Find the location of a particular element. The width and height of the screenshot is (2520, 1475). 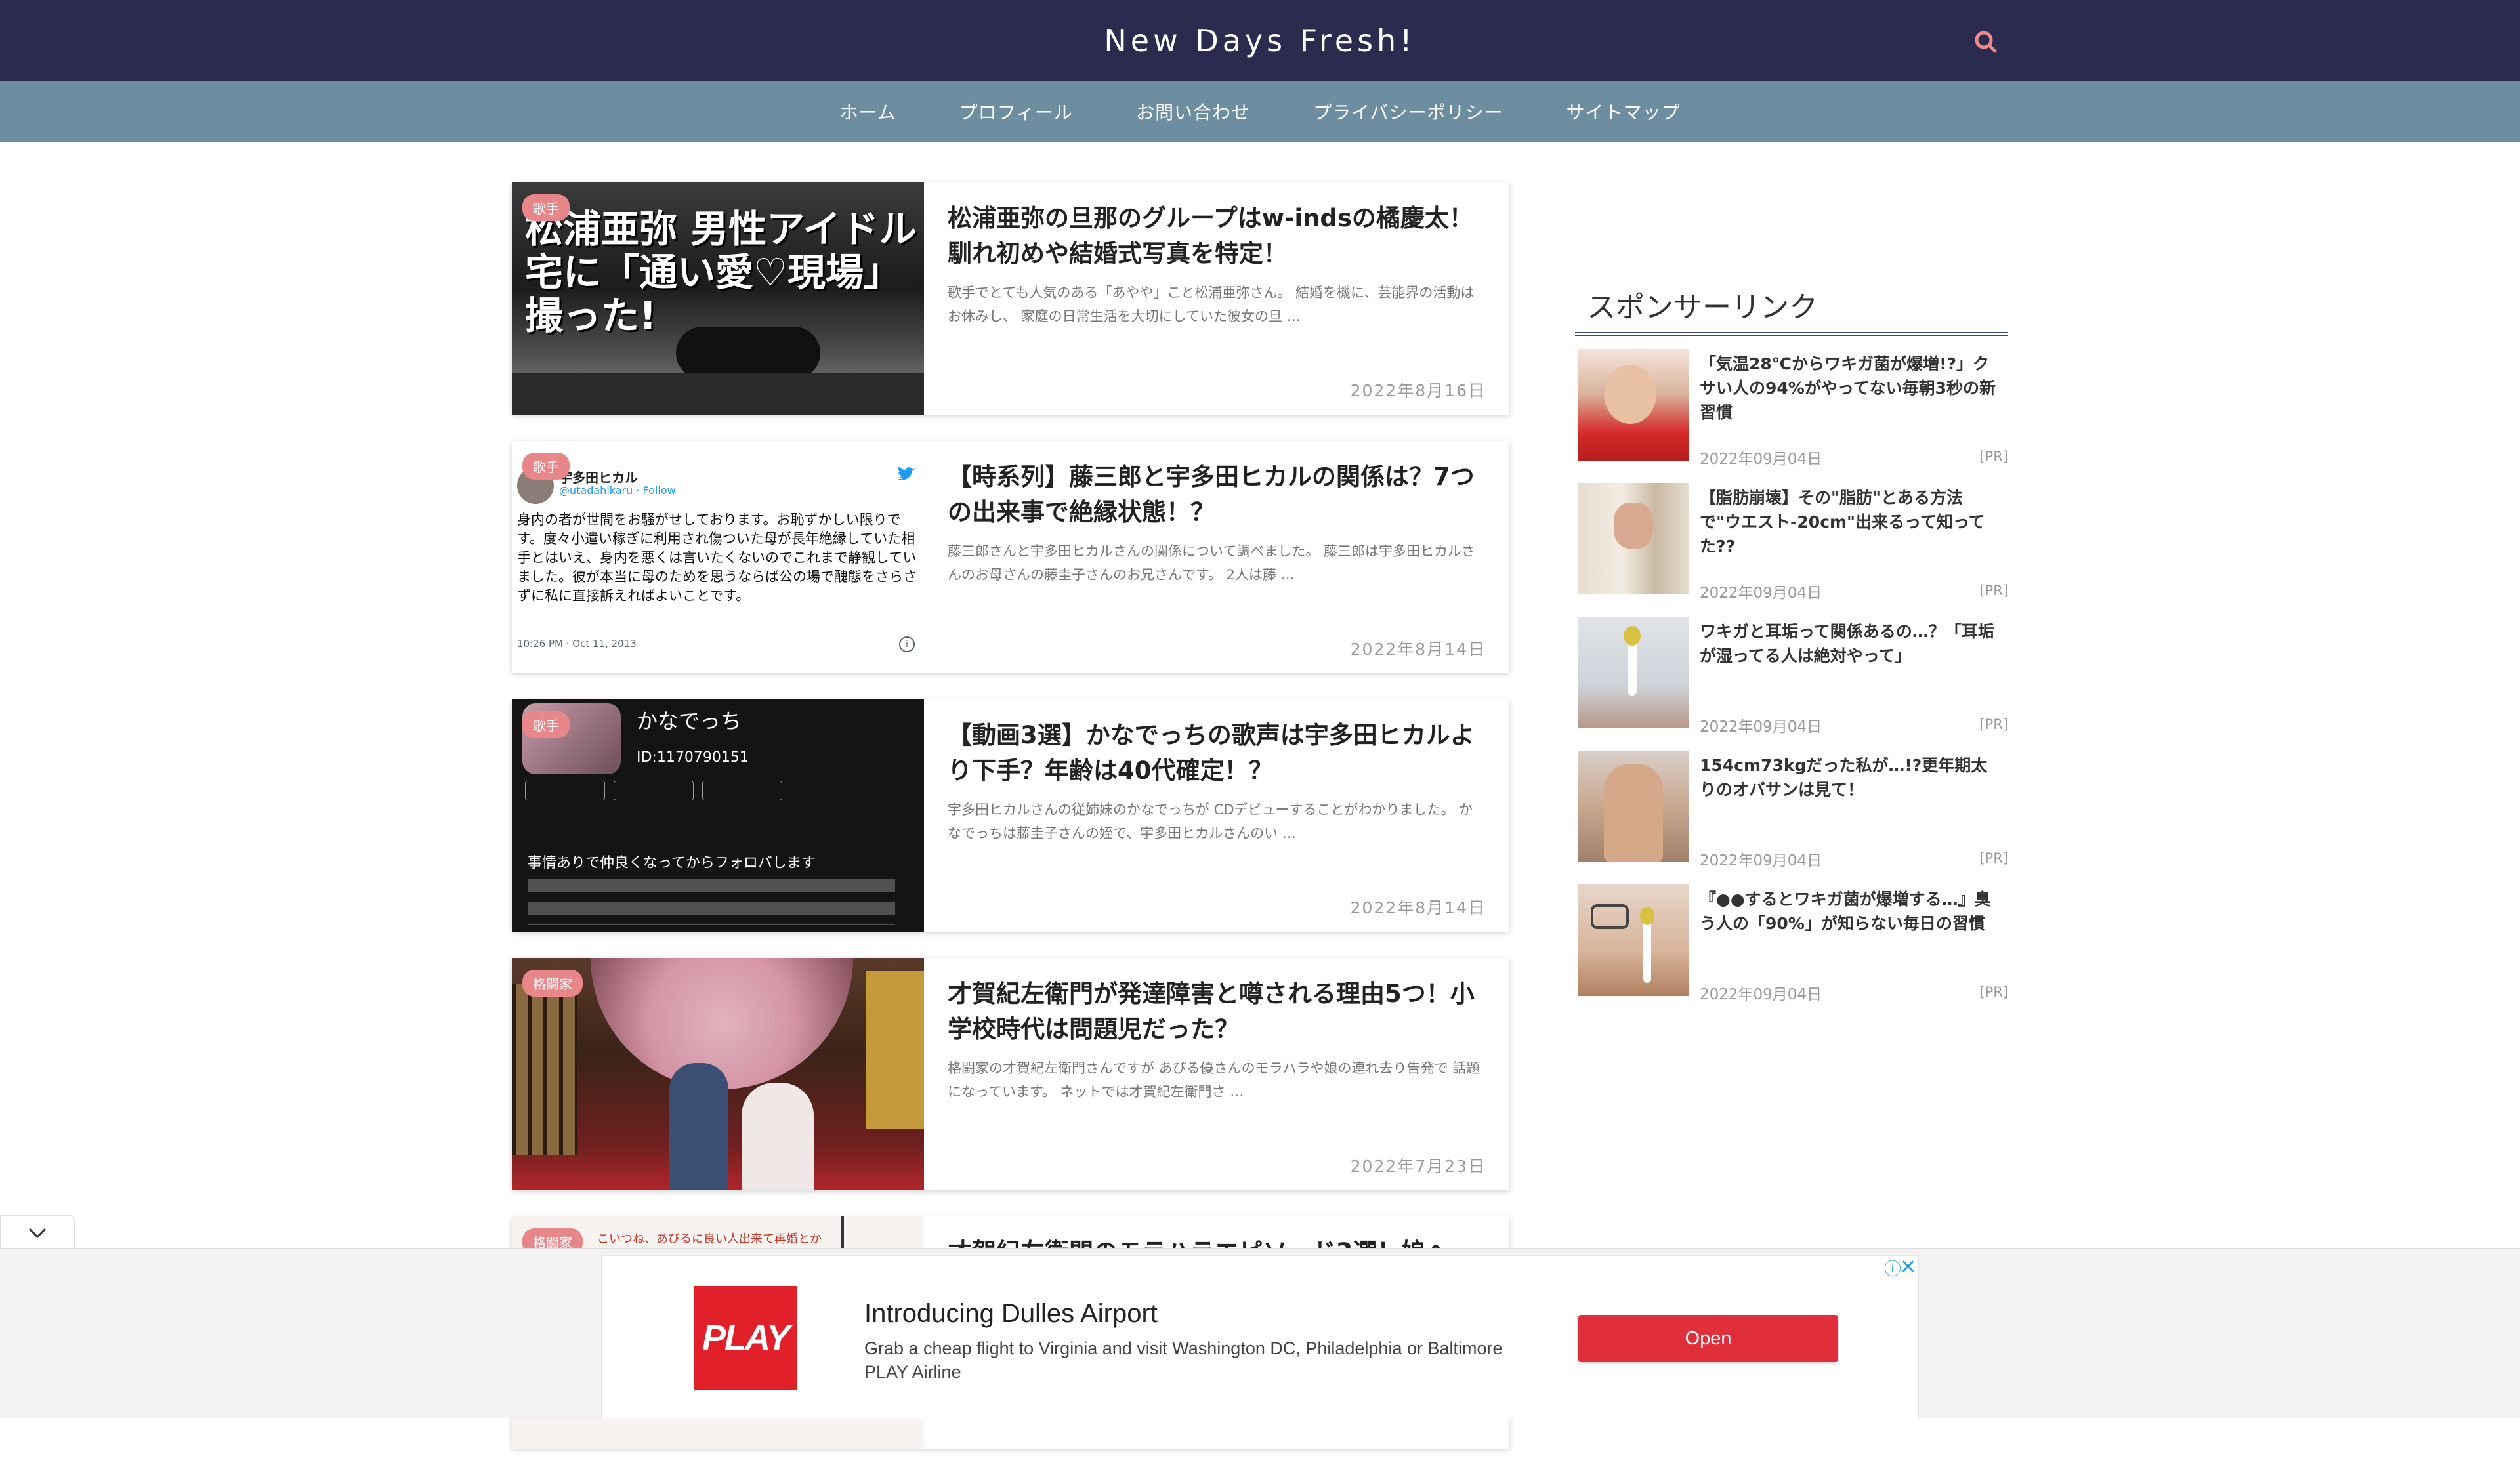

info-icon: i is located at coordinates (907, 644).